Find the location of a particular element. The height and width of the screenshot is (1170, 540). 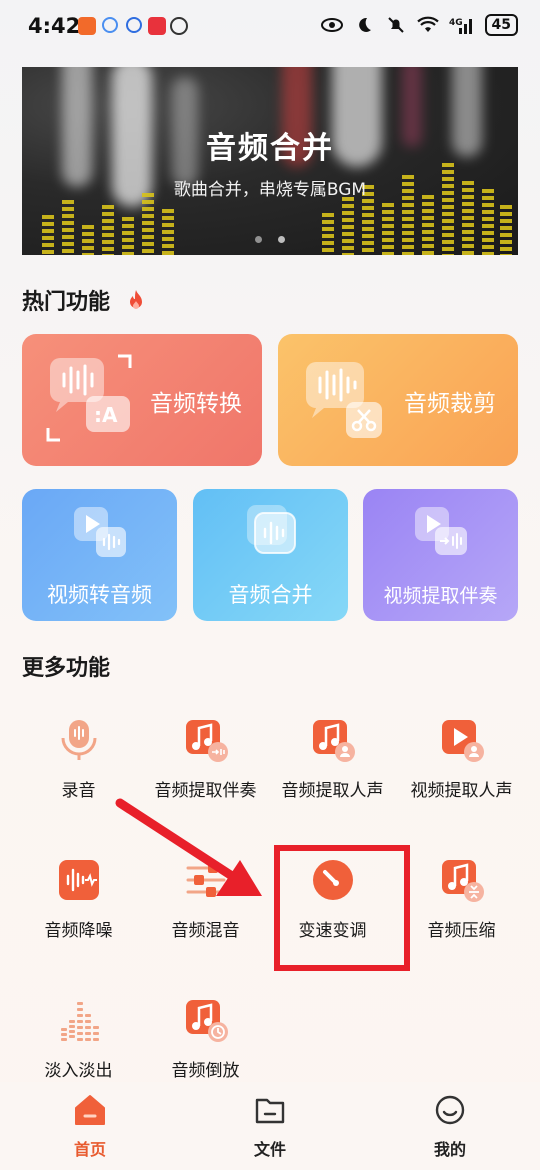

audio-merge-label: 音频合并 is located at coordinates (270, 595).